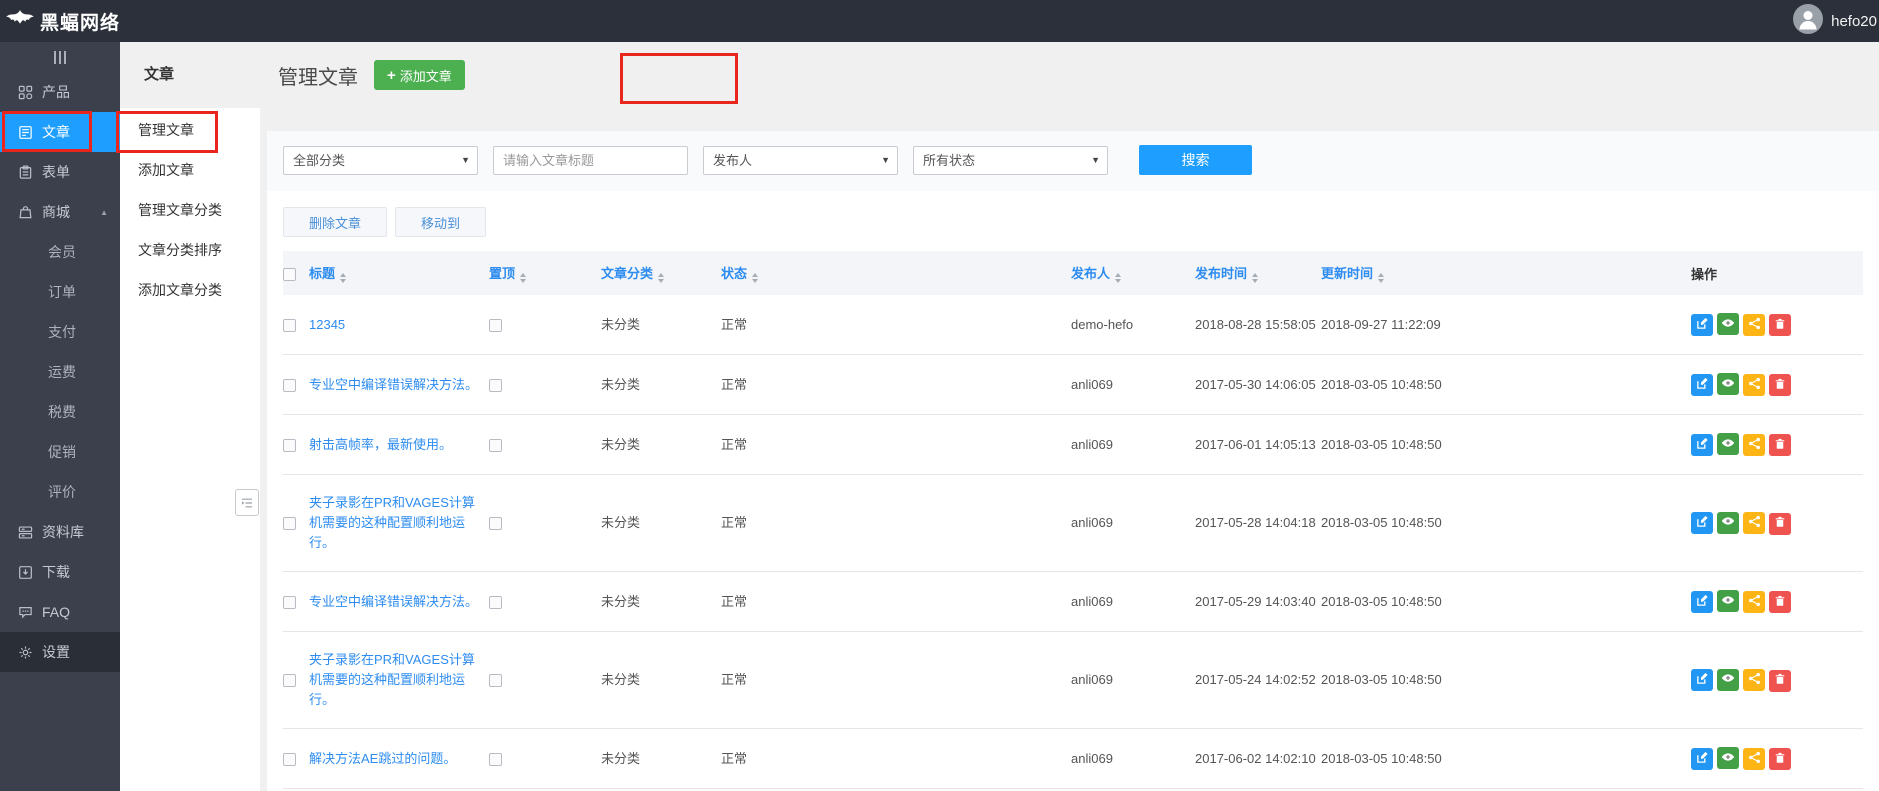 The image size is (1879, 791). What do you see at coordinates (327, 325) in the screenshot?
I see `article-title-link: 12345` at bounding box center [327, 325].